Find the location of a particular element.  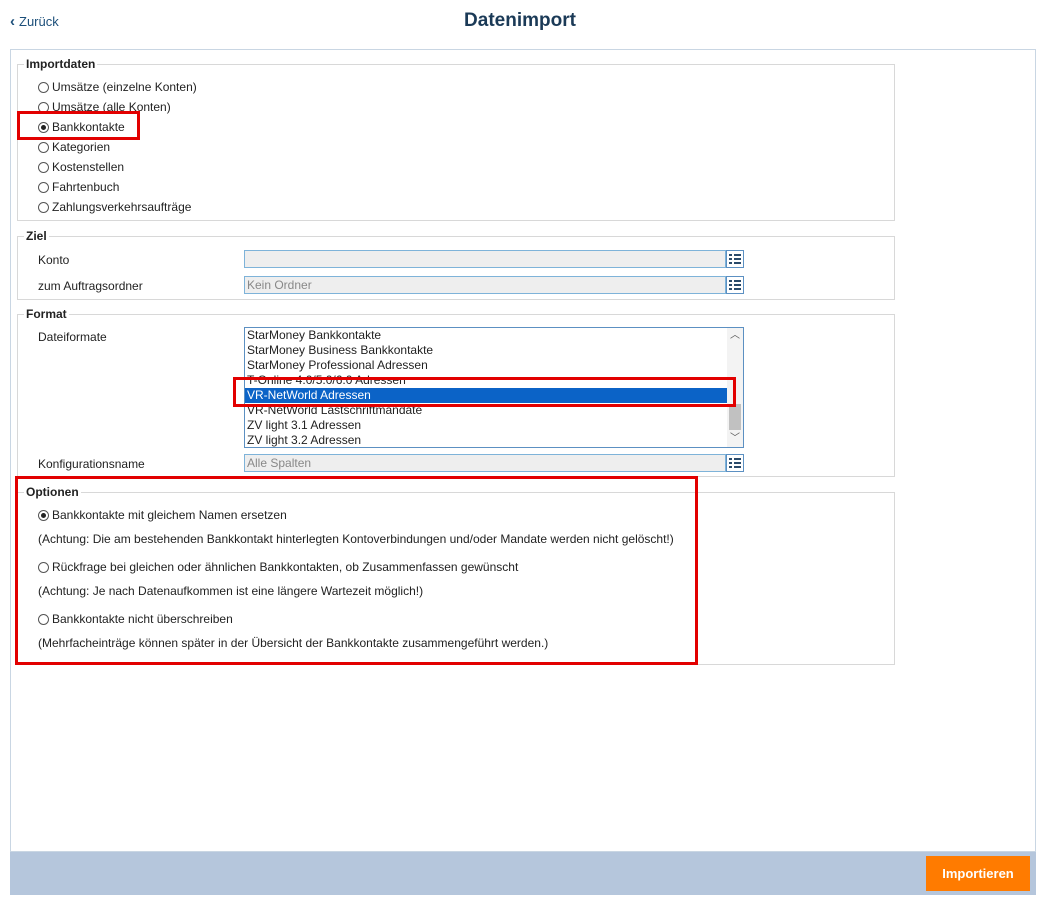

chevron-down-icon: ﹀ is located at coordinates (735, 439).